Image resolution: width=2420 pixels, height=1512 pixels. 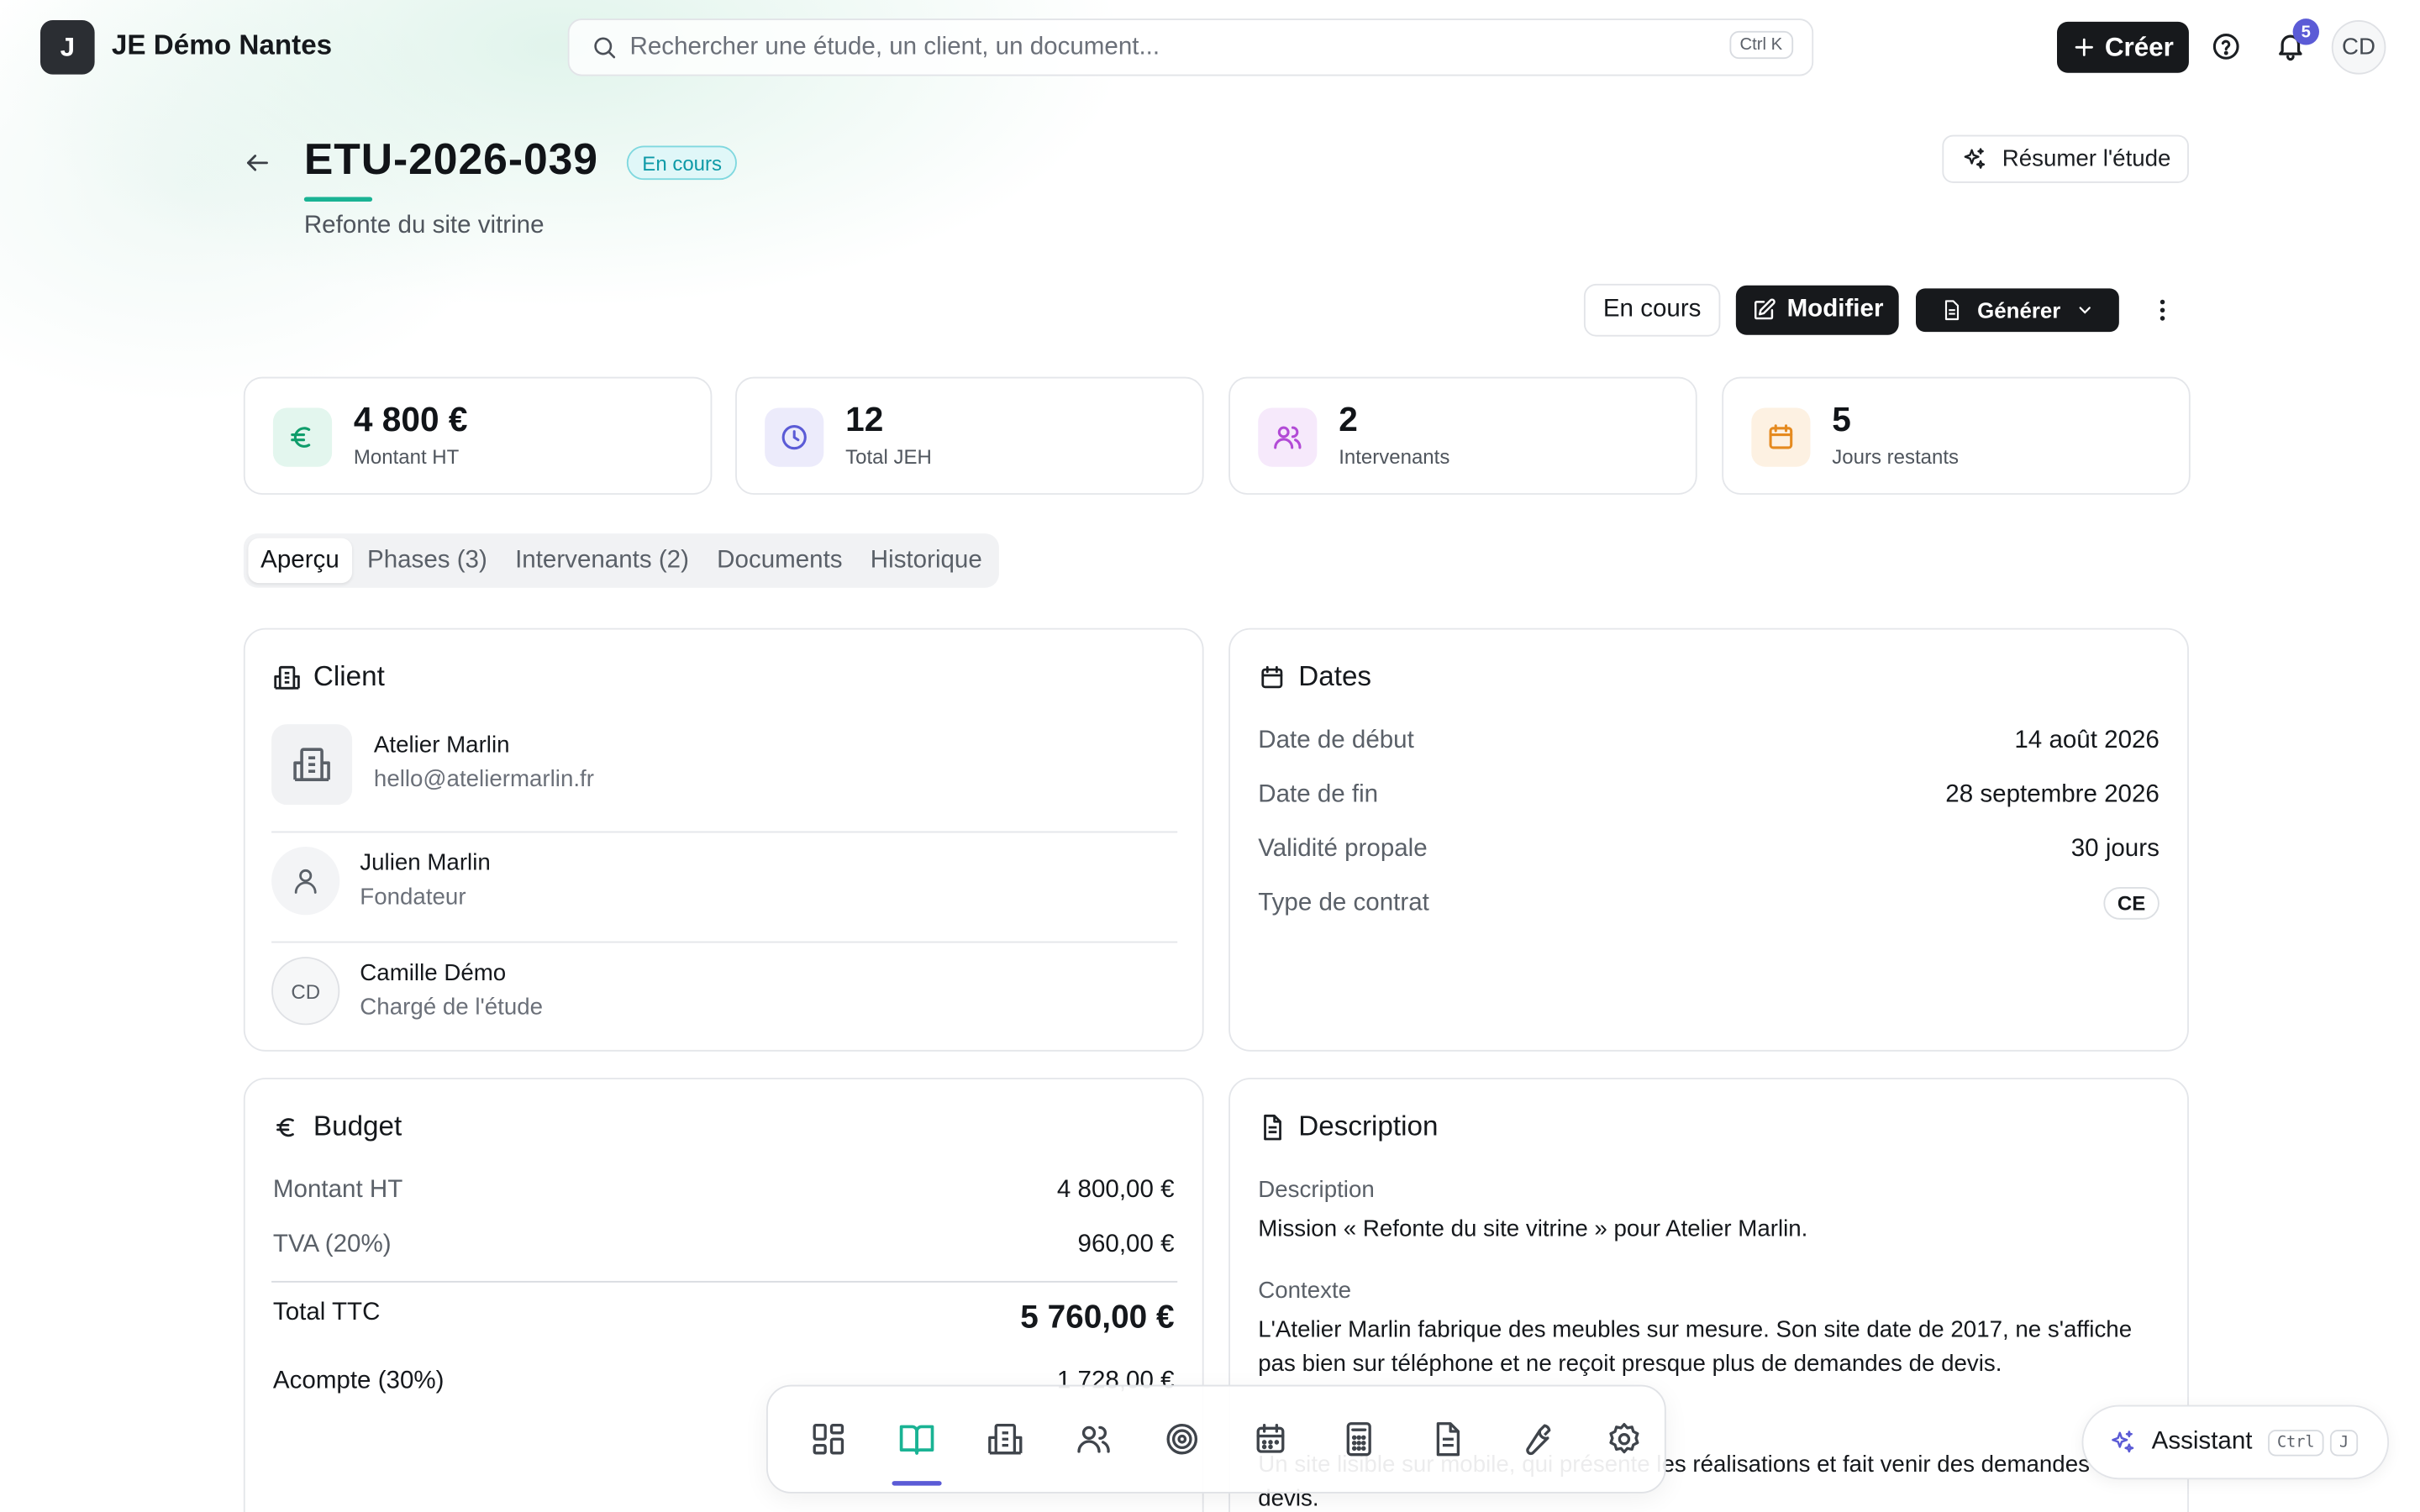 I want to click on budget-card-title: Budget, so click(x=337, y=1126).